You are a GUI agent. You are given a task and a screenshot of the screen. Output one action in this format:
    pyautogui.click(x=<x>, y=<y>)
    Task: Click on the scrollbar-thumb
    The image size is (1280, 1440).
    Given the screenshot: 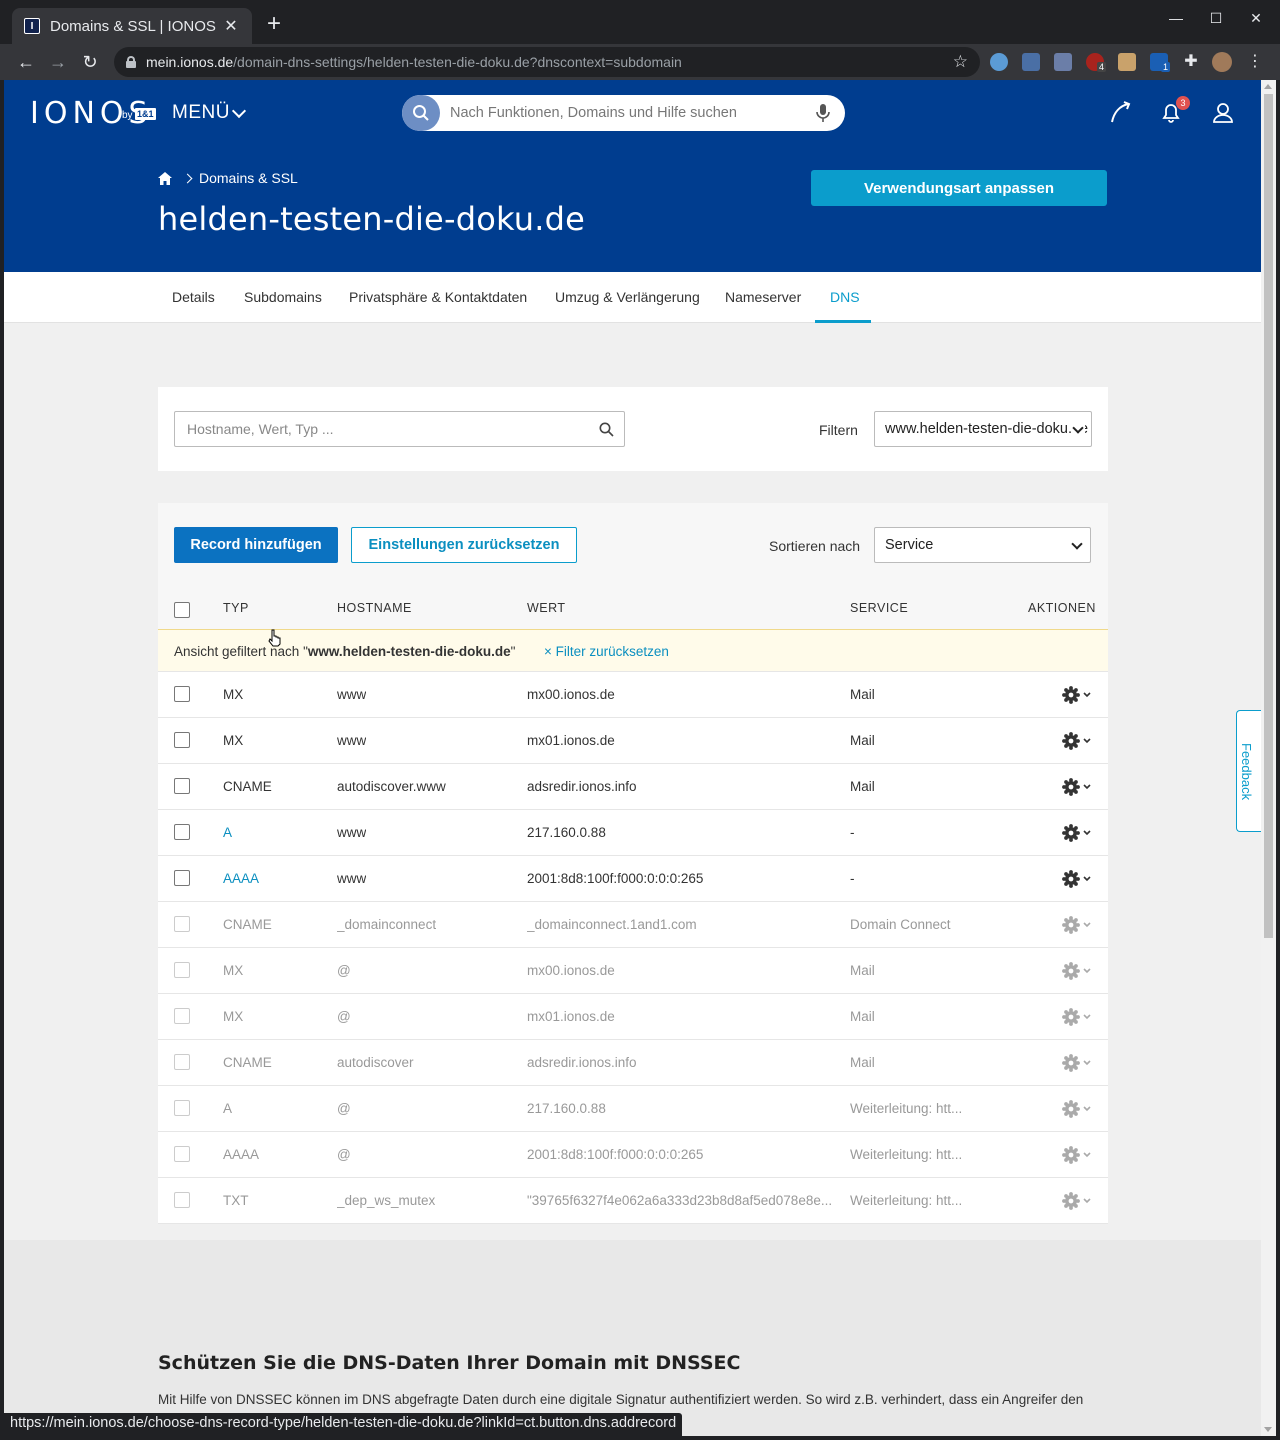 What is the action you would take?
    pyautogui.click(x=1268, y=516)
    